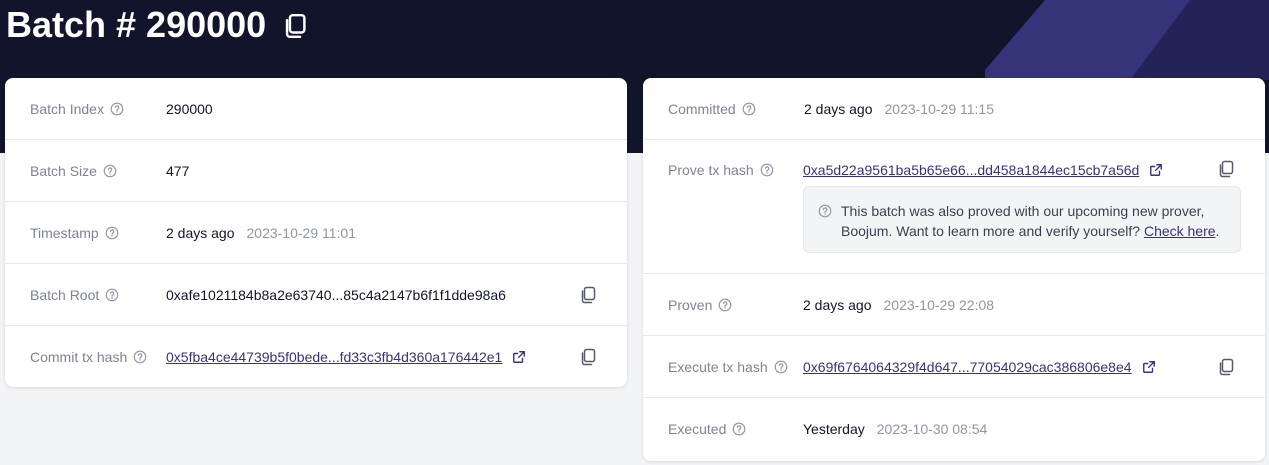  Describe the element at coordinates (939, 108) in the screenshot. I see `committed-absolute: 2023-10-29 11:15` at that location.